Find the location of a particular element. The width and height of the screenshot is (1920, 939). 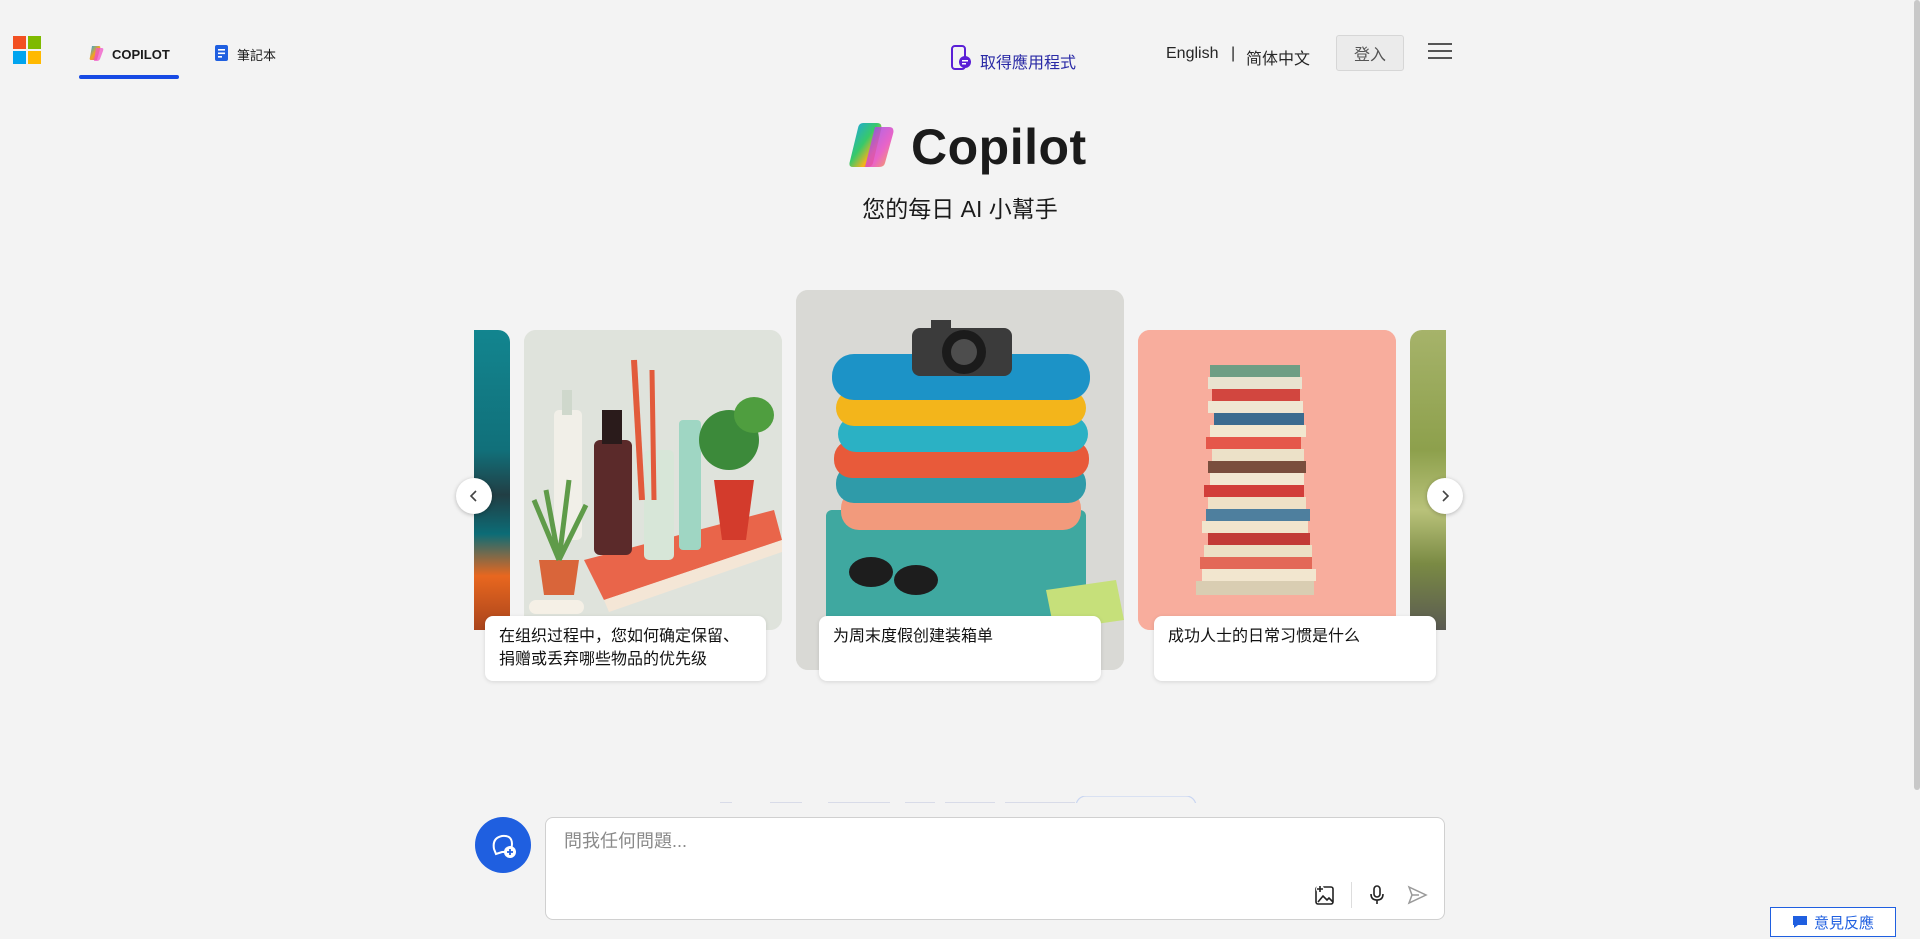

add-image-icon is located at coordinates (1324, 895).